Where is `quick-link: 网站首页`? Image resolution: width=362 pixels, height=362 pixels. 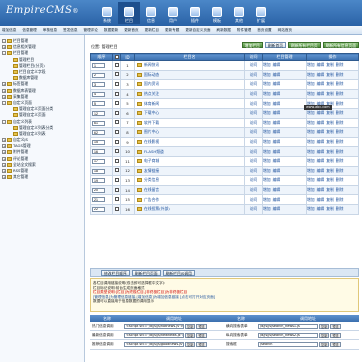
quick-link: 网站首页 is located at coordinates (285, 30).